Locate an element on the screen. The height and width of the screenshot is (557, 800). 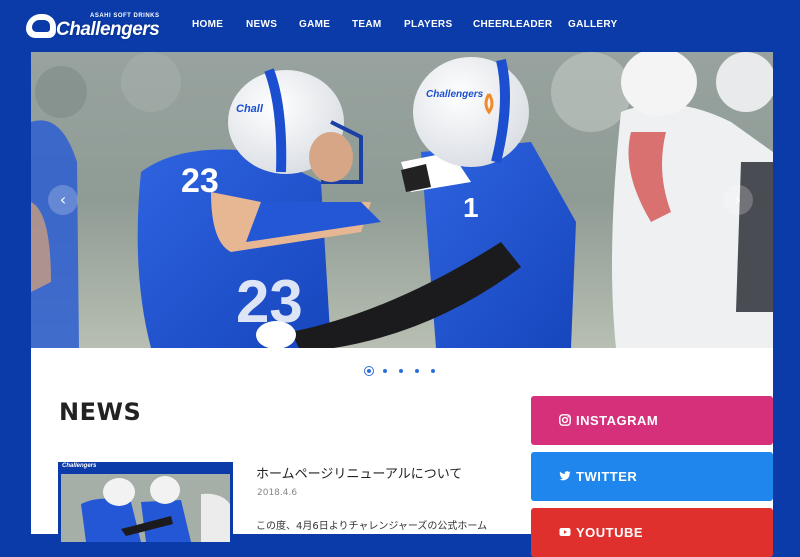
chevron-right-icon: › is located at coordinates (738, 199).